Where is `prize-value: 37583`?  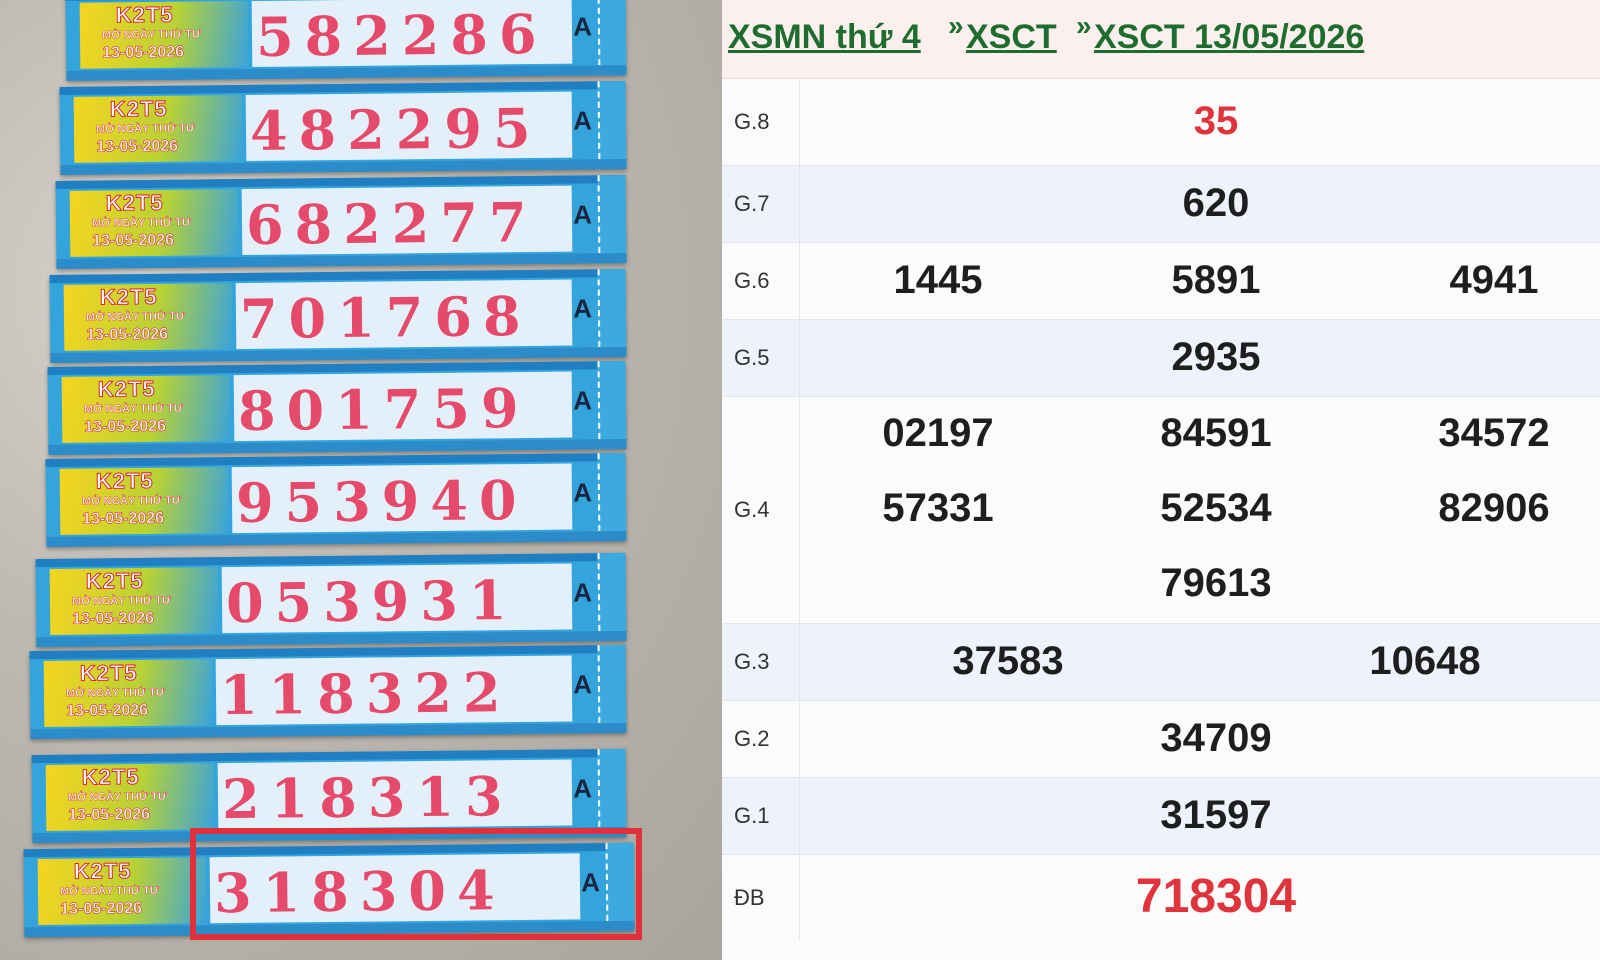
prize-value: 37583 is located at coordinates (1008, 661).